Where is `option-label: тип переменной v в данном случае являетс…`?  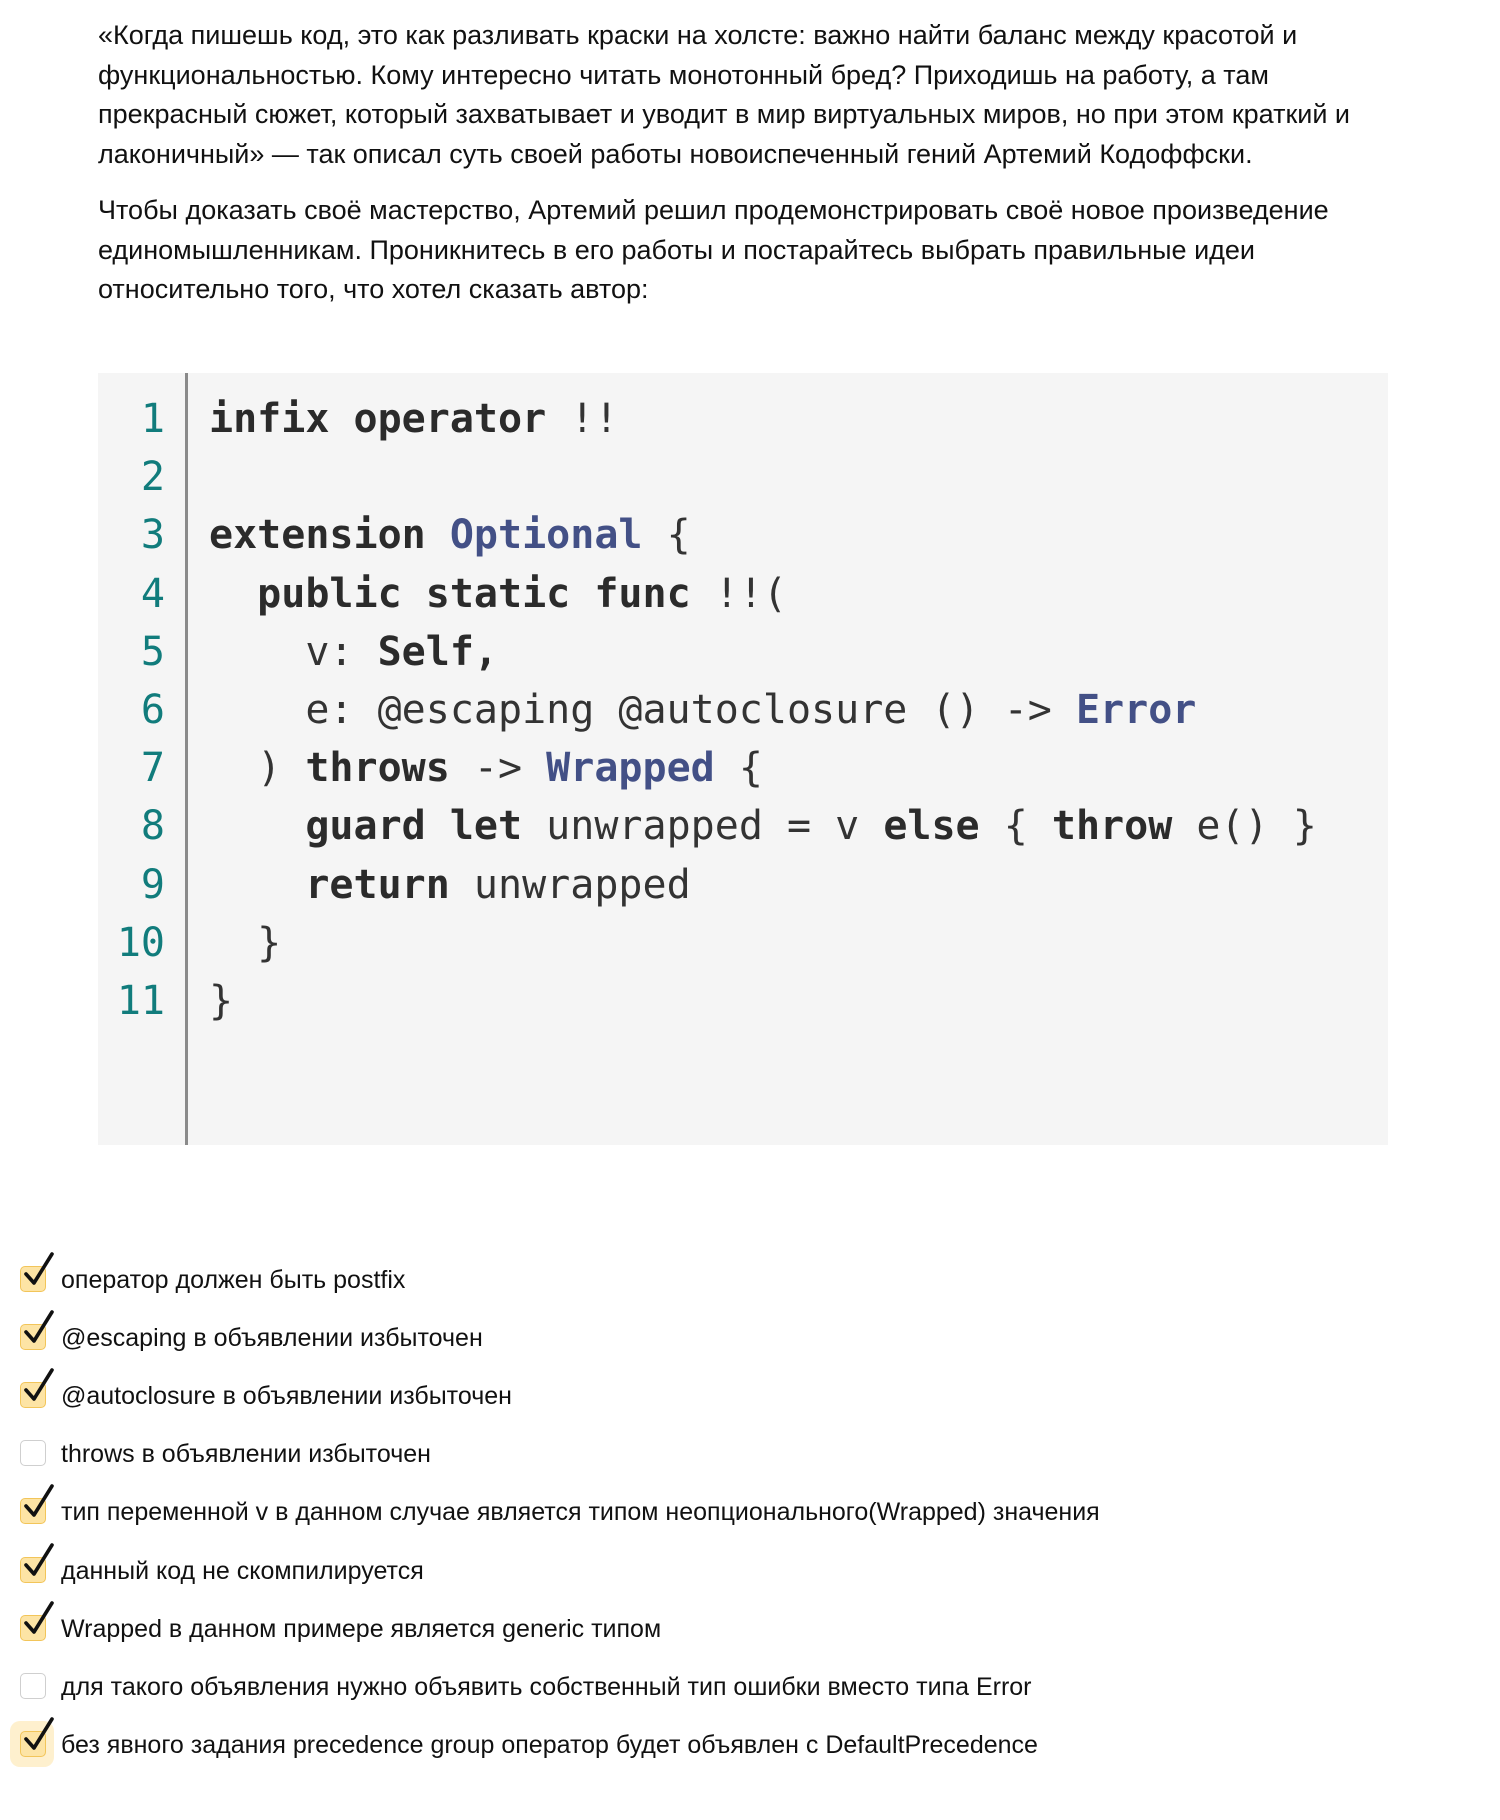
option-label: тип переменной v в данном случае являетс… is located at coordinates (580, 1512).